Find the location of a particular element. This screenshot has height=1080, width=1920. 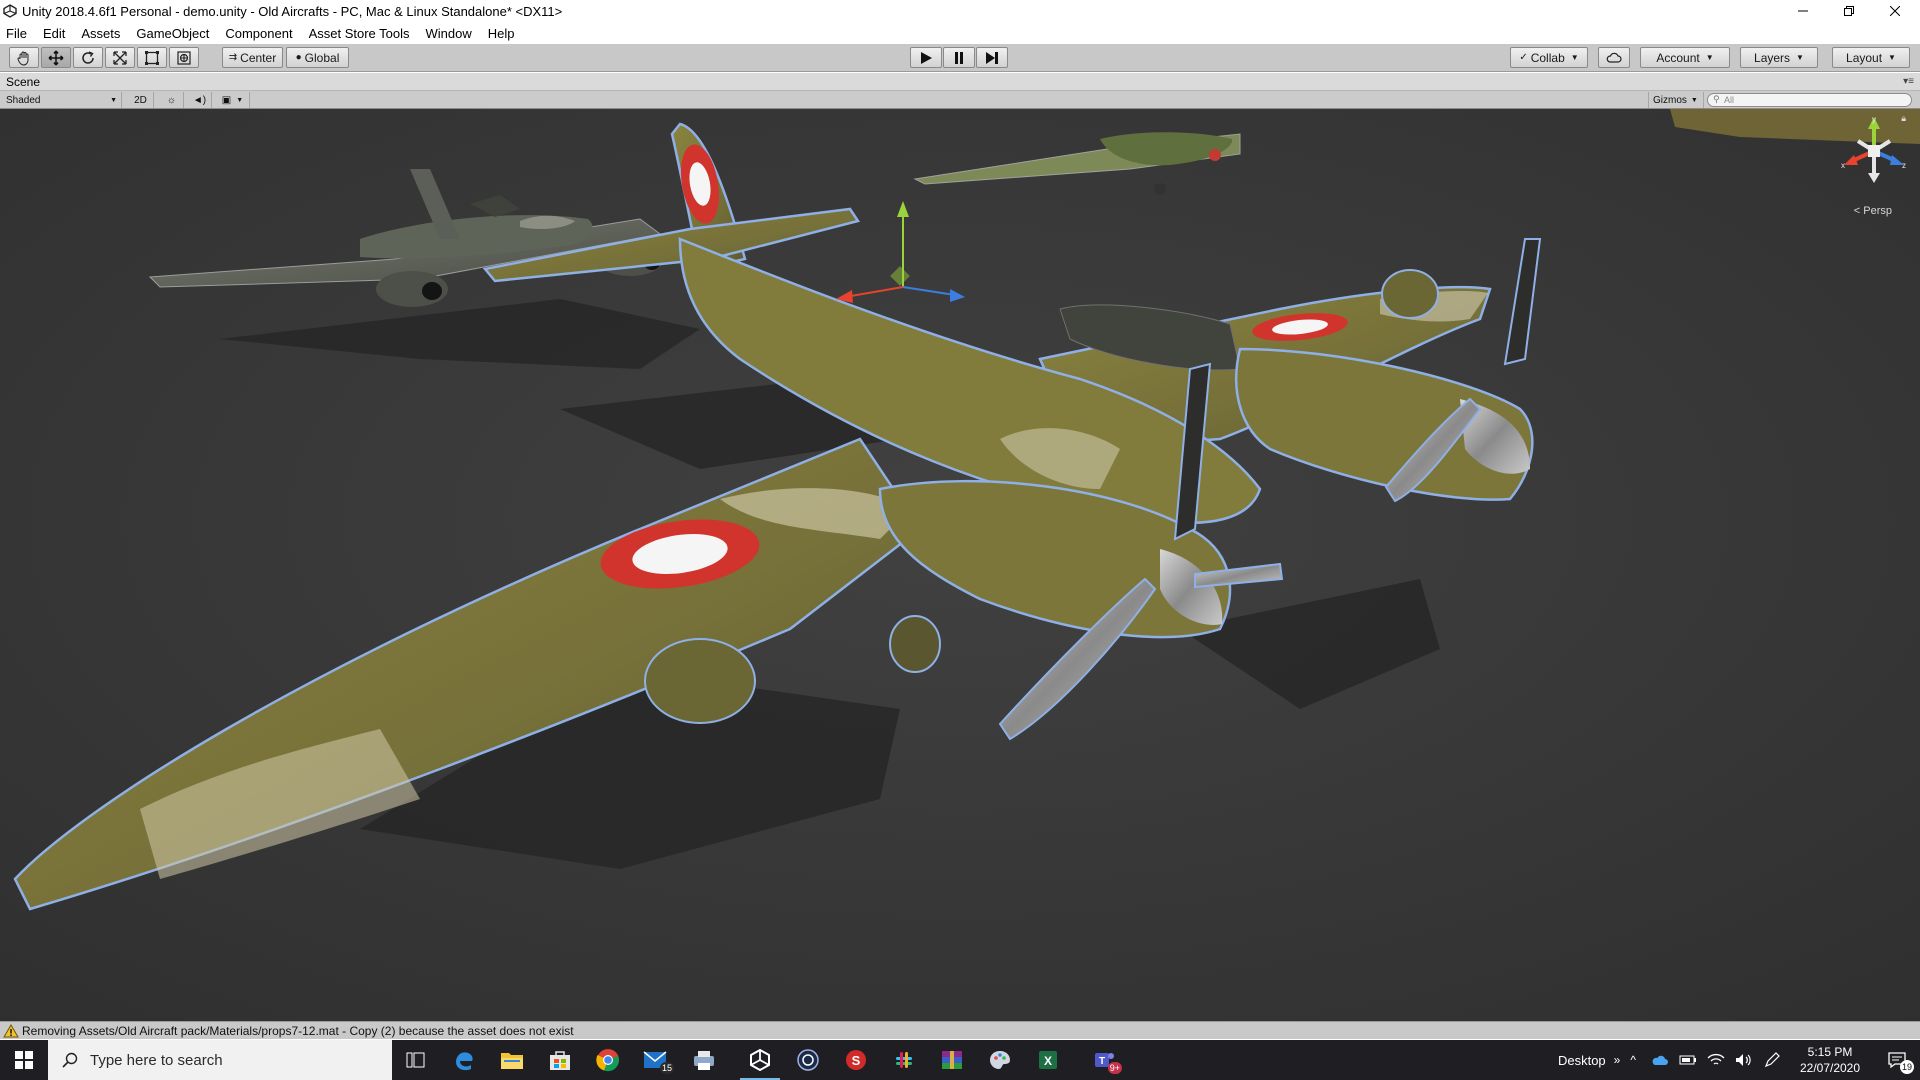

svg-text: T is located at coordinates (1102, 1061).